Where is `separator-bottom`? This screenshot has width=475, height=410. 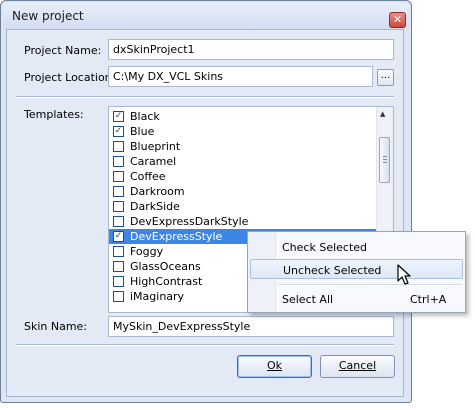
separator-bottom is located at coordinates (205, 345).